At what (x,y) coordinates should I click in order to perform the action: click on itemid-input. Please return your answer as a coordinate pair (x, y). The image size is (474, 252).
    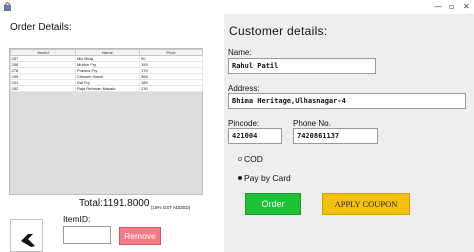
    Looking at the image, I should click on (87, 235).